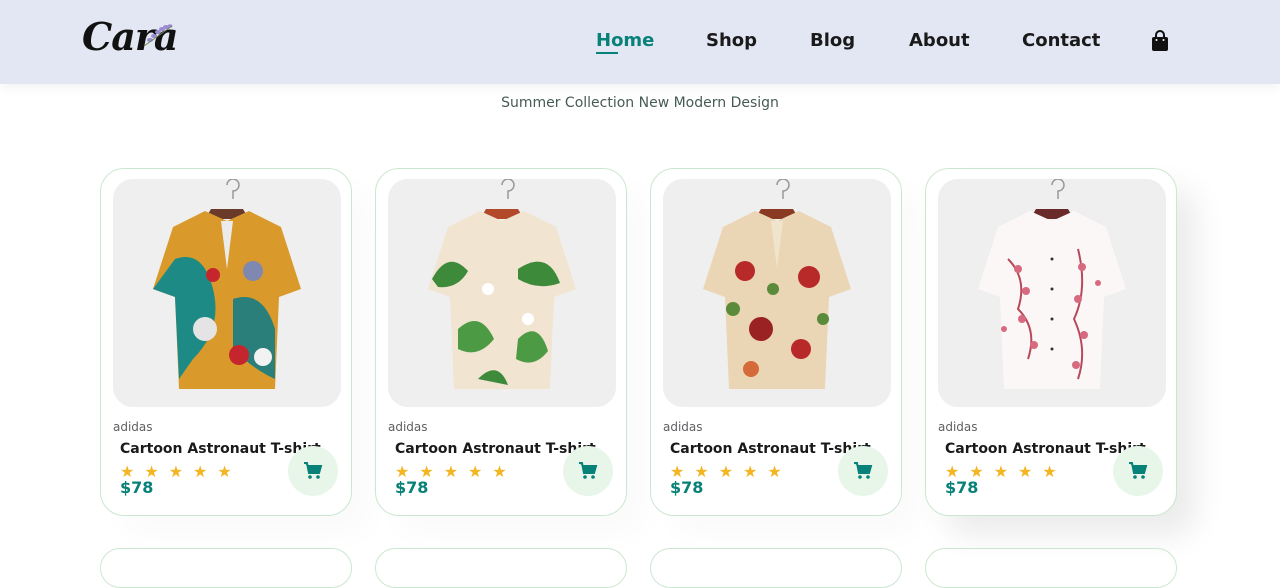 The width and height of the screenshot is (1280, 588). I want to click on nav-blog: Blog, so click(832, 40).